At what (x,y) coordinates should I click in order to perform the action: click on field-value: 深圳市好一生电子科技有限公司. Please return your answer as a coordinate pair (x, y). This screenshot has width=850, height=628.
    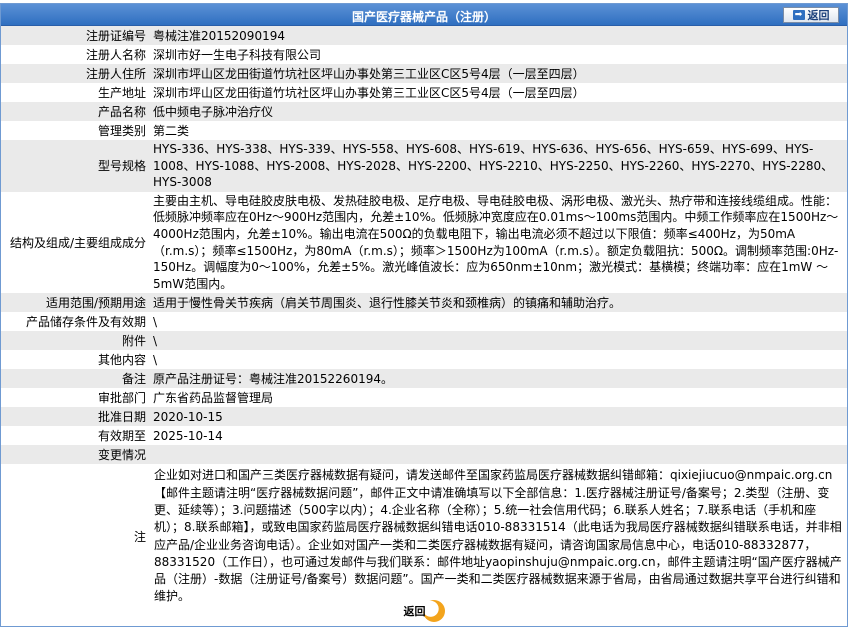
    Looking at the image, I should click on (498, 54).